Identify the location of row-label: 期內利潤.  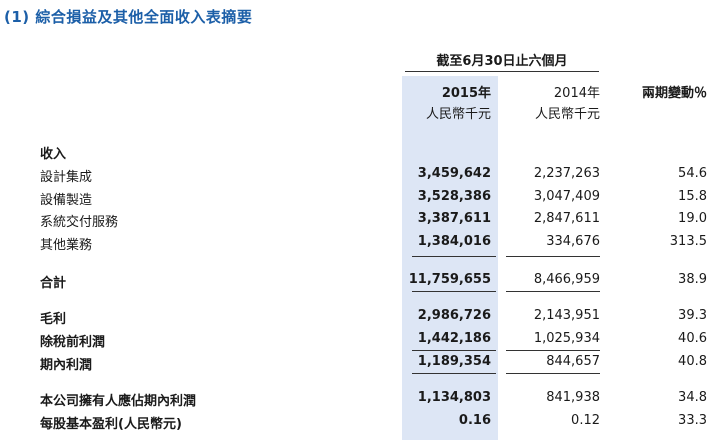
(66, 365).